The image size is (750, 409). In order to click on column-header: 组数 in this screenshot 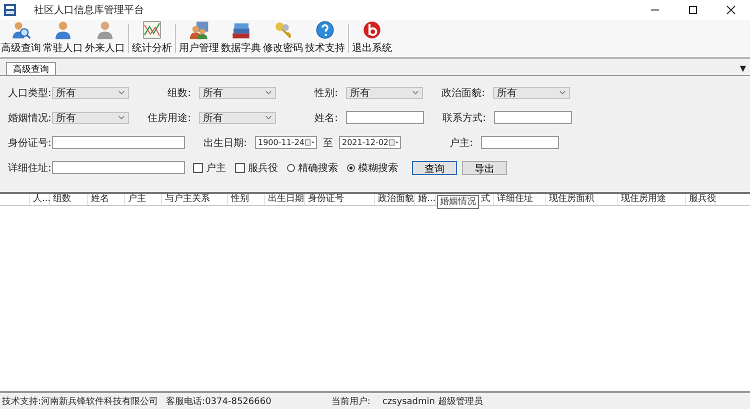, I will do `click(69, 199)`.